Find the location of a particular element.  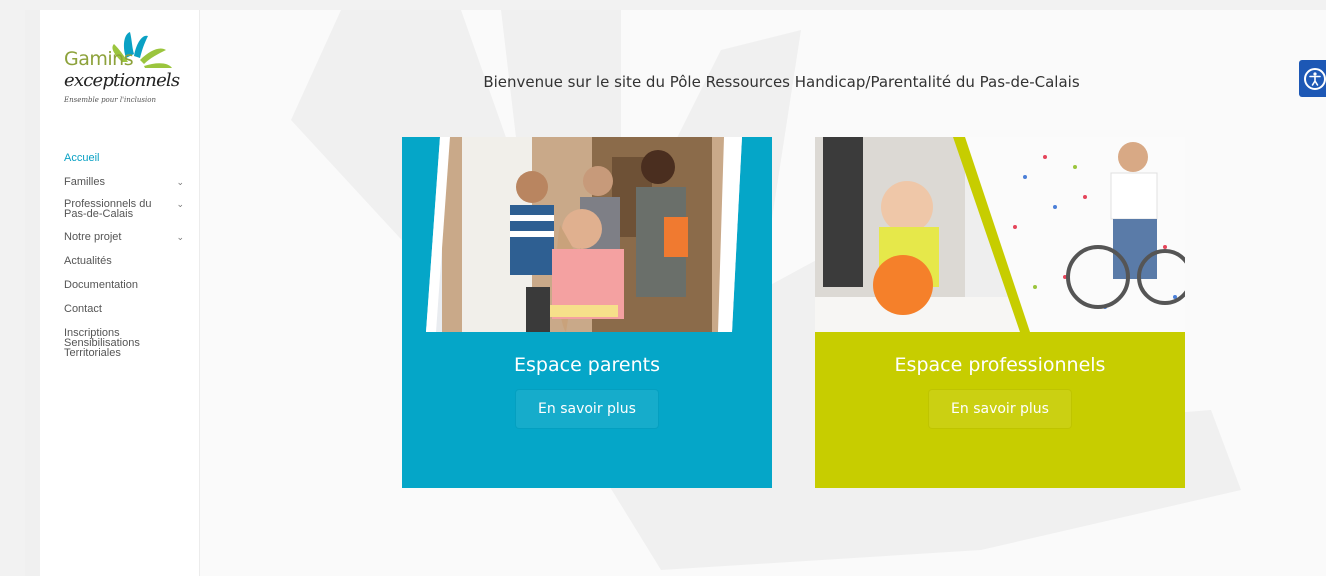

card-body-parents: Espace parents En savoir plus is located at coordinates (587, 410).